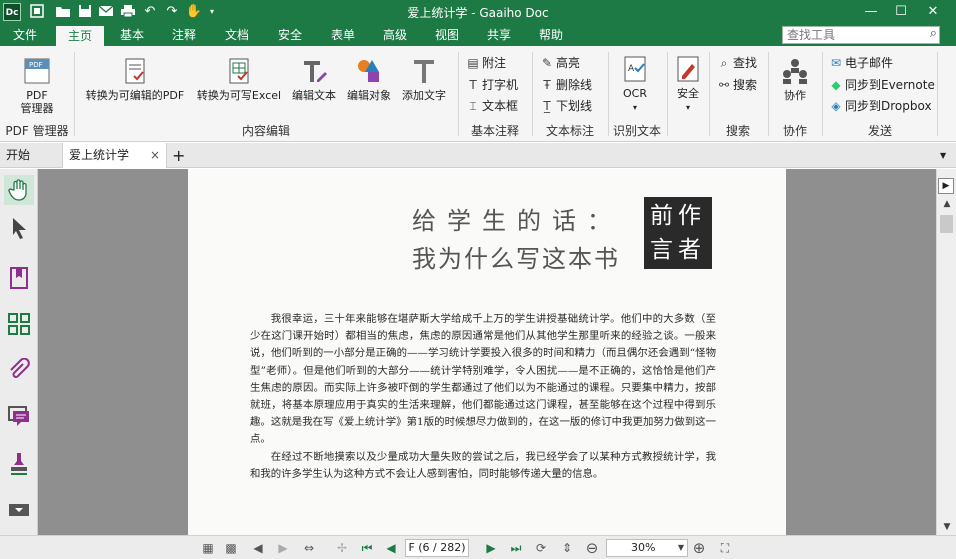 This screenshot has width=956, height=559. I want to click on convert-excel-button: 转换为可写Excel, so click(239, 79).